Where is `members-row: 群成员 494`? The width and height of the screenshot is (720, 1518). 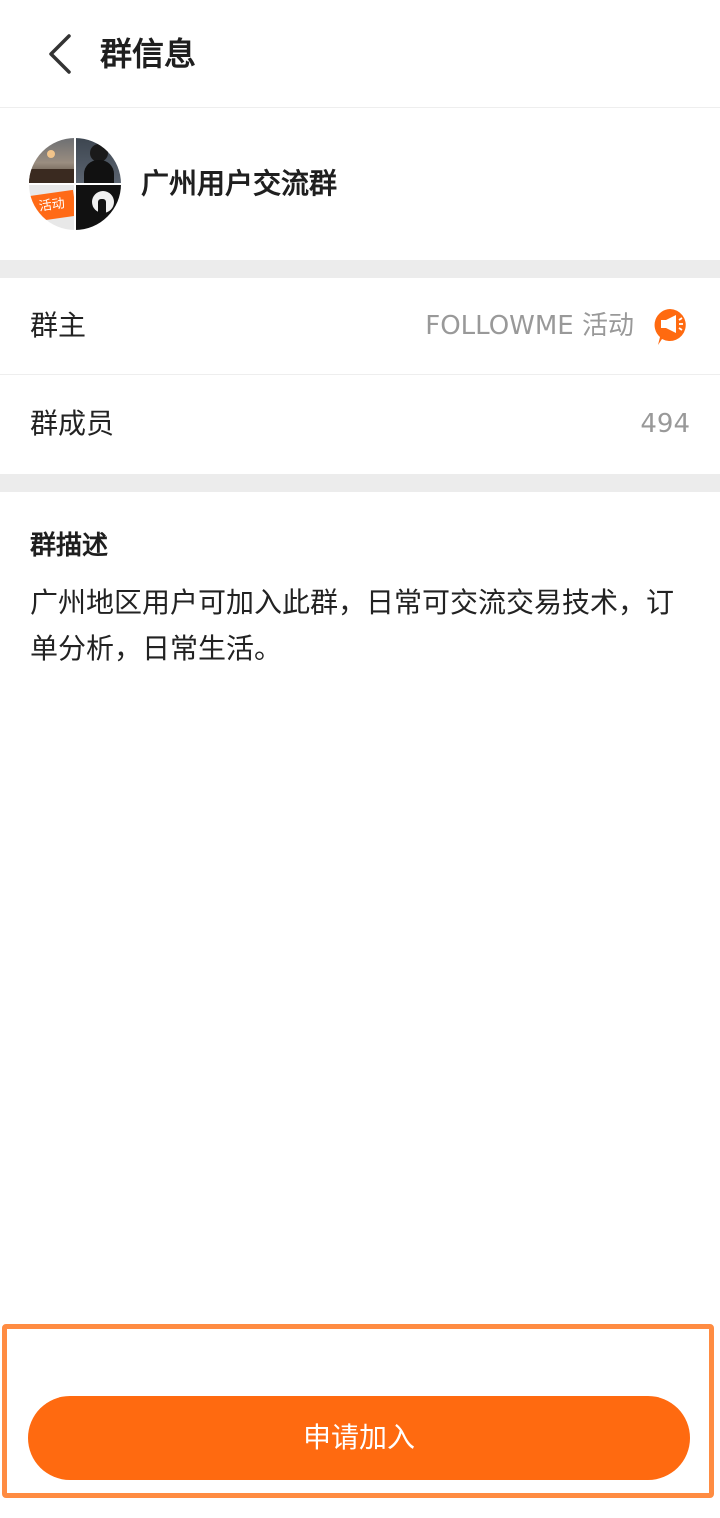 members-row: 群成员 494 is located at coordinates (360, 424).